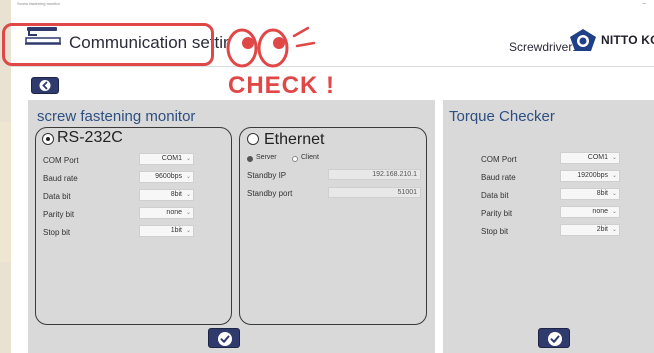  What do you see at coordinates (502, 116) in the screenshot?
I see `torque-panel-title: Torque Checker` at bounding box center [502, 116].